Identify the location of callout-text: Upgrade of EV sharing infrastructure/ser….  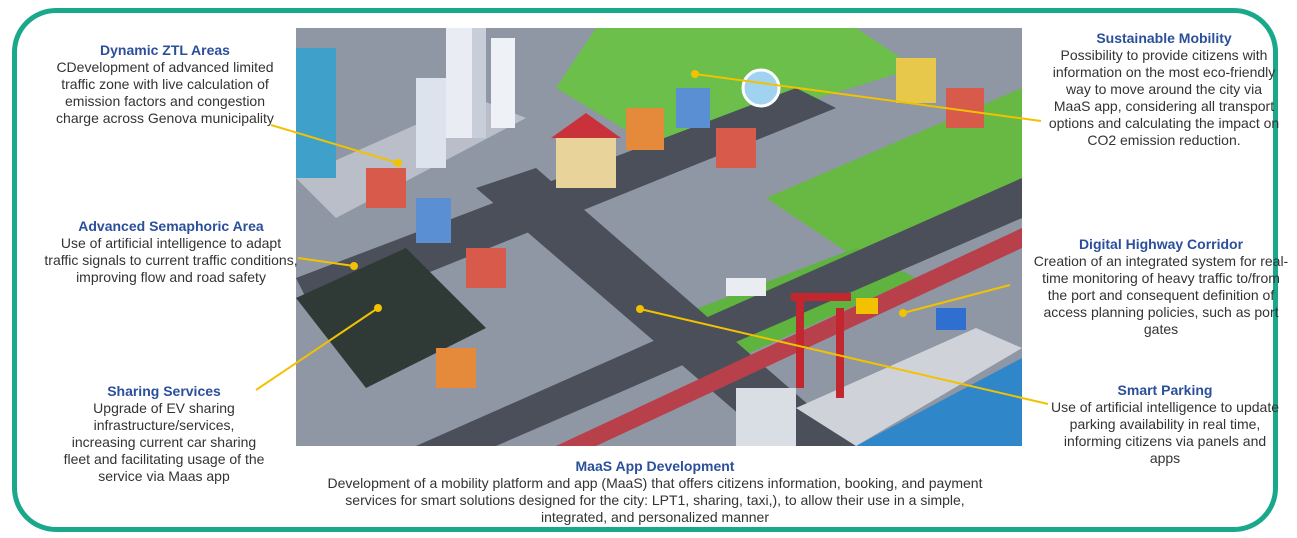
(164, 442).